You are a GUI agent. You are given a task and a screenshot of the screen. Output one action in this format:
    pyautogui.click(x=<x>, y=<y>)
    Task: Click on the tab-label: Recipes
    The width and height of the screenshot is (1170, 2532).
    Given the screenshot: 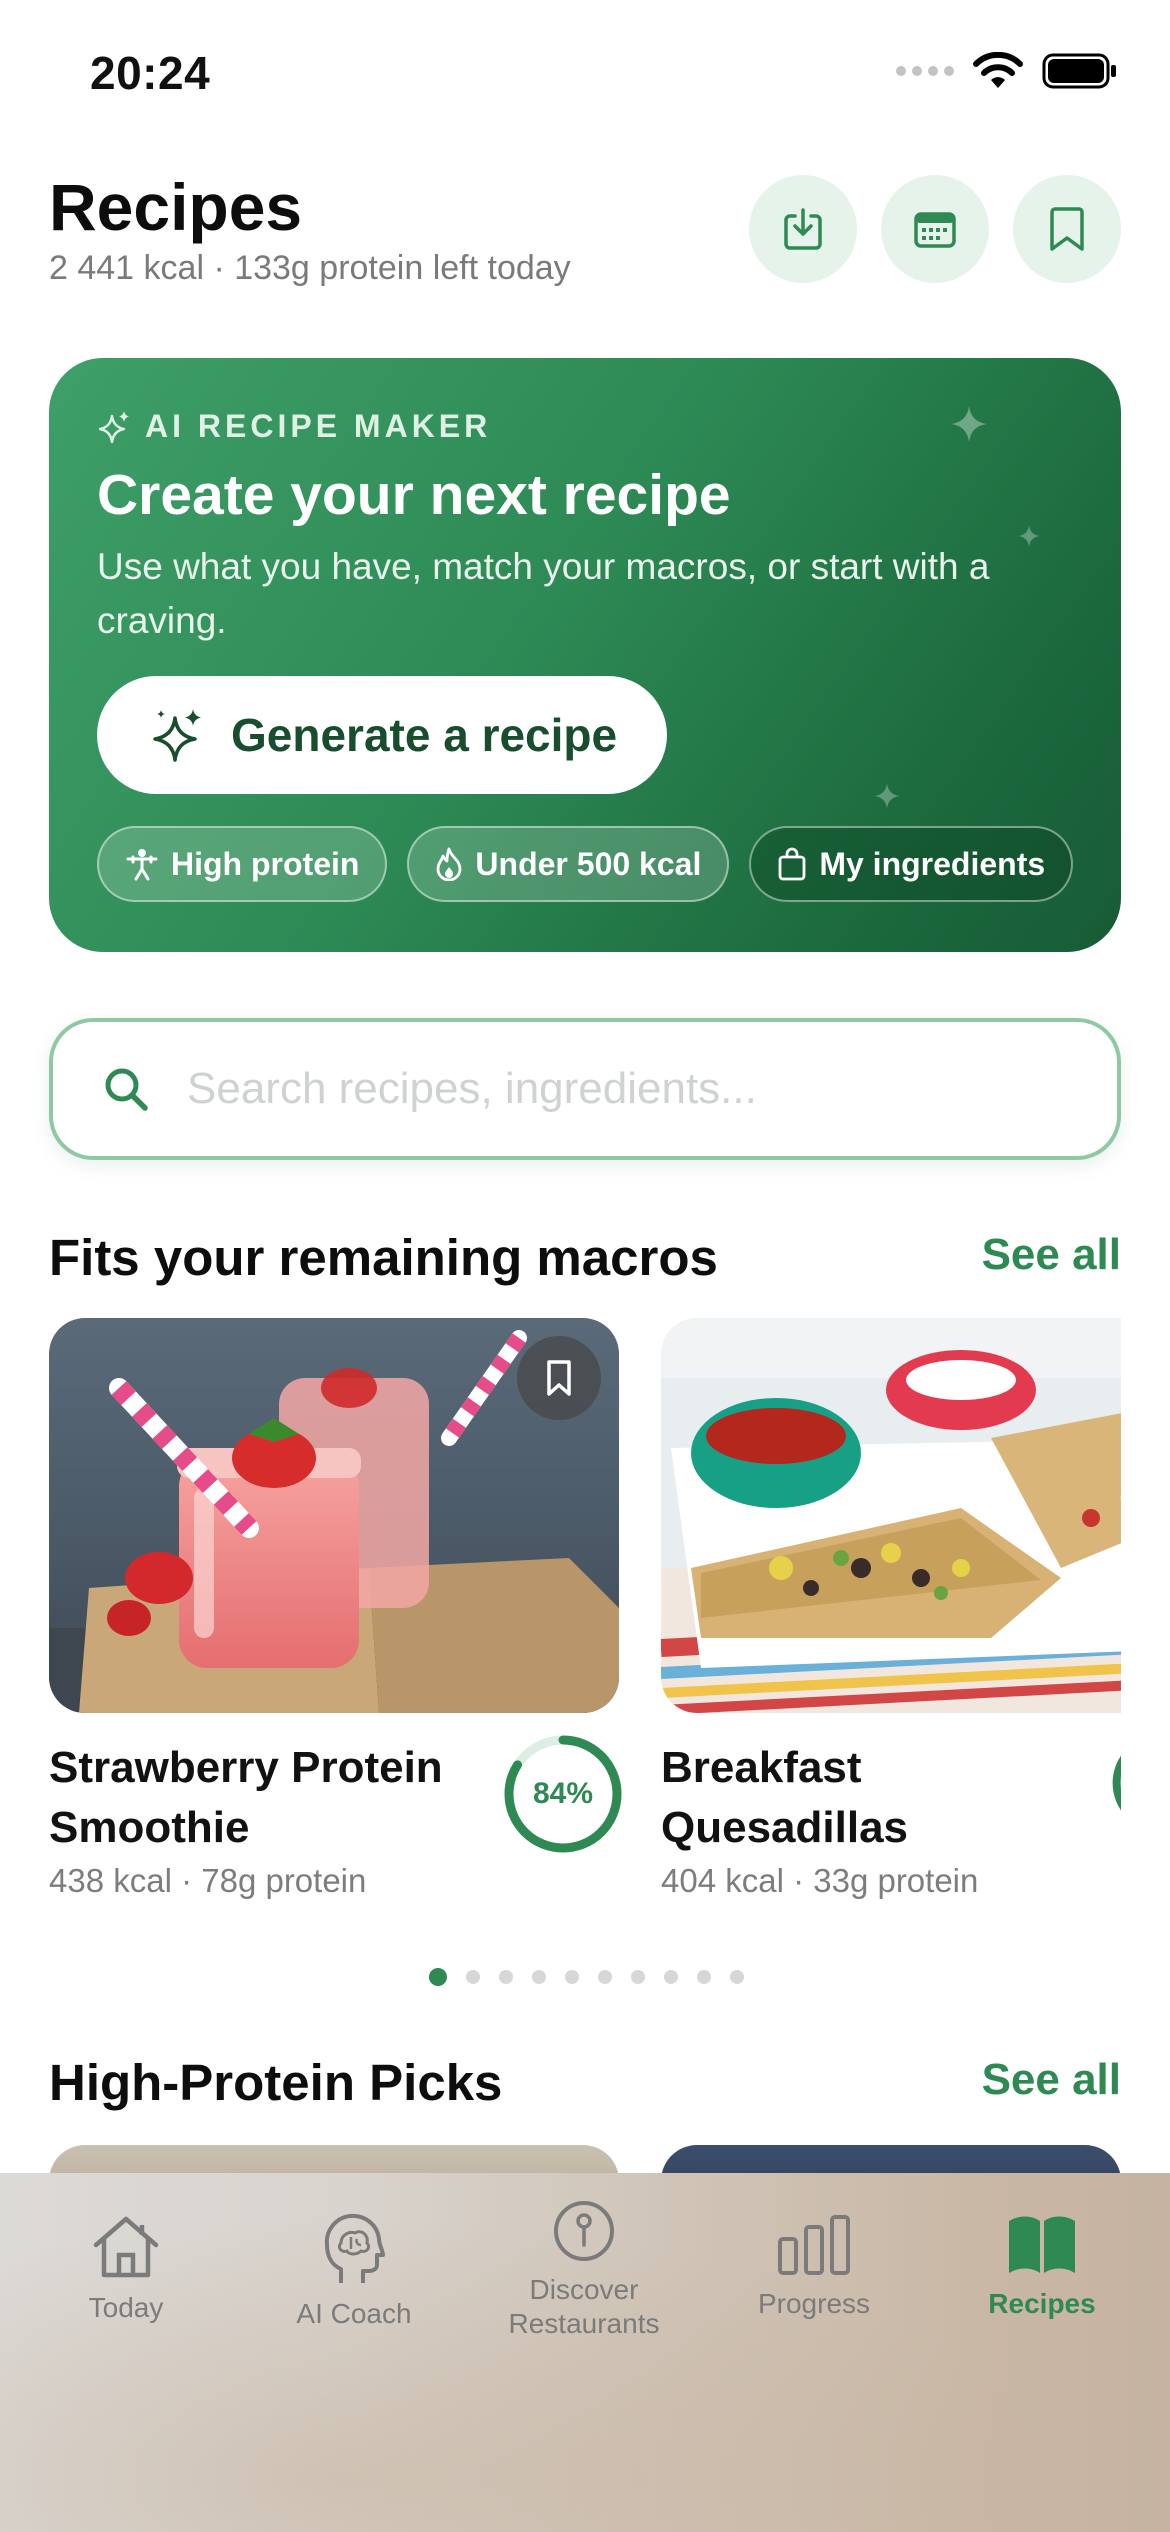 What is the action you would take?
    pyautogui.click(x=1042, y=2303)
    